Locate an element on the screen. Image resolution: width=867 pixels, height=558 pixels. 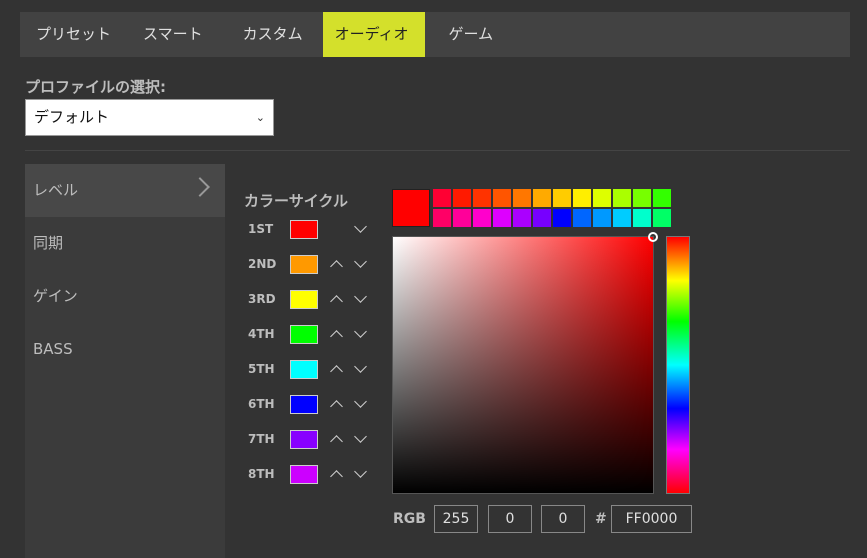
cycle-row: 6TH is located at coordinates (318, 405).